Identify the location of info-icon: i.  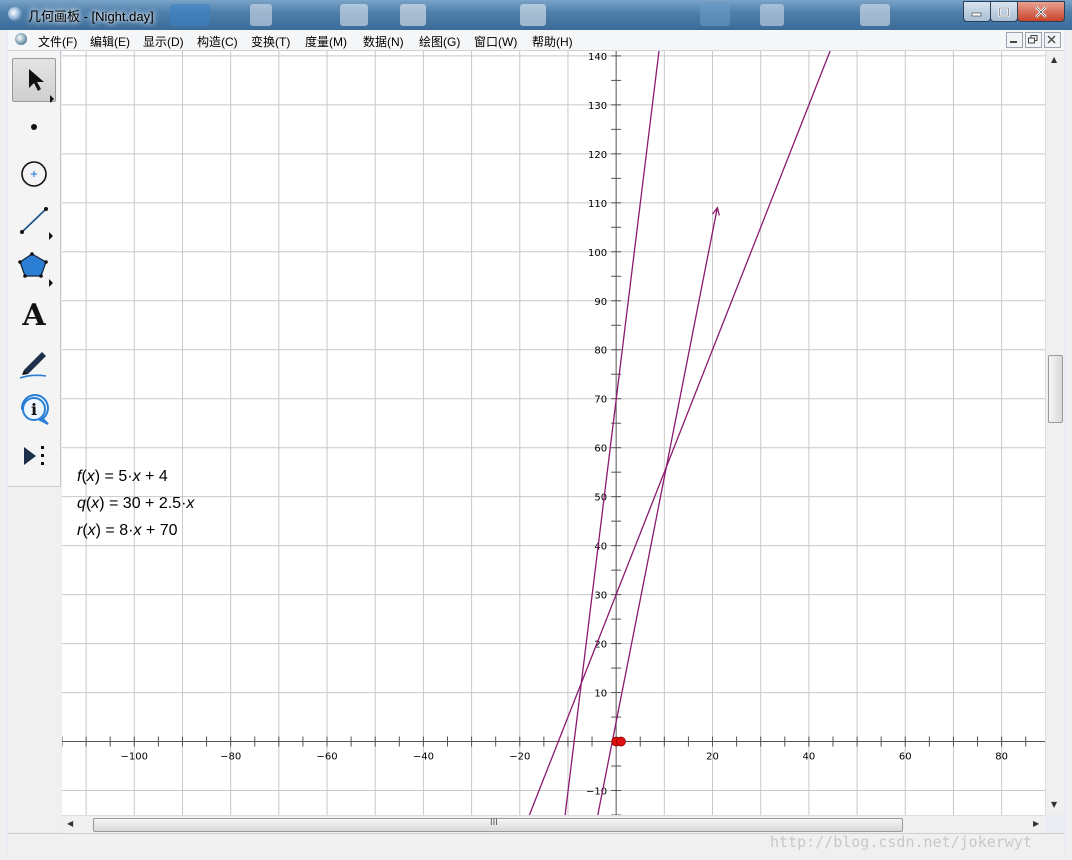
(34, 409).